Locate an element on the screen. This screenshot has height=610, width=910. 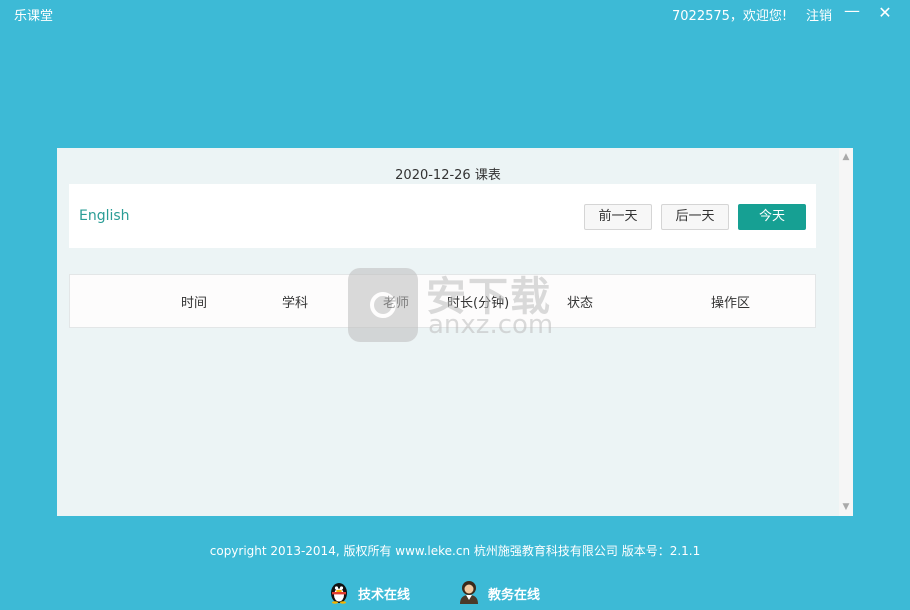
today-button: 今天 is located at coordinates (772, 217).